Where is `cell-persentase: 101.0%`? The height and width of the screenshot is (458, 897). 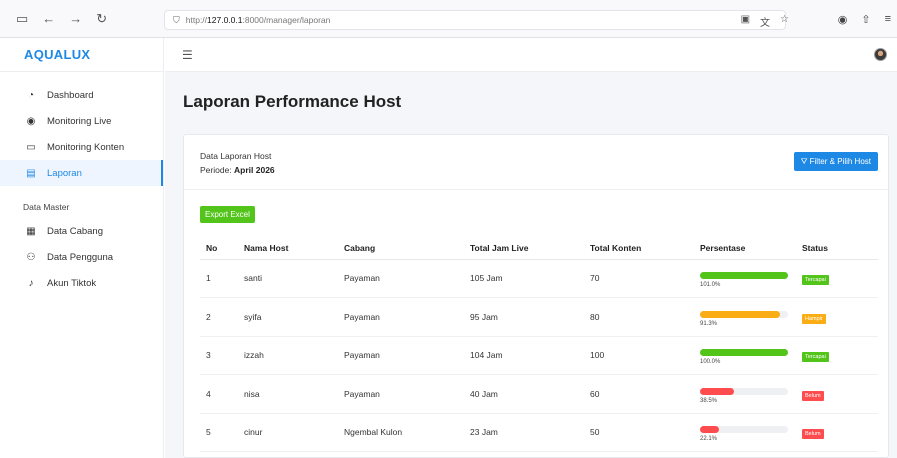 cell-persentase: 101.0% is located at coordinates (751, 278).